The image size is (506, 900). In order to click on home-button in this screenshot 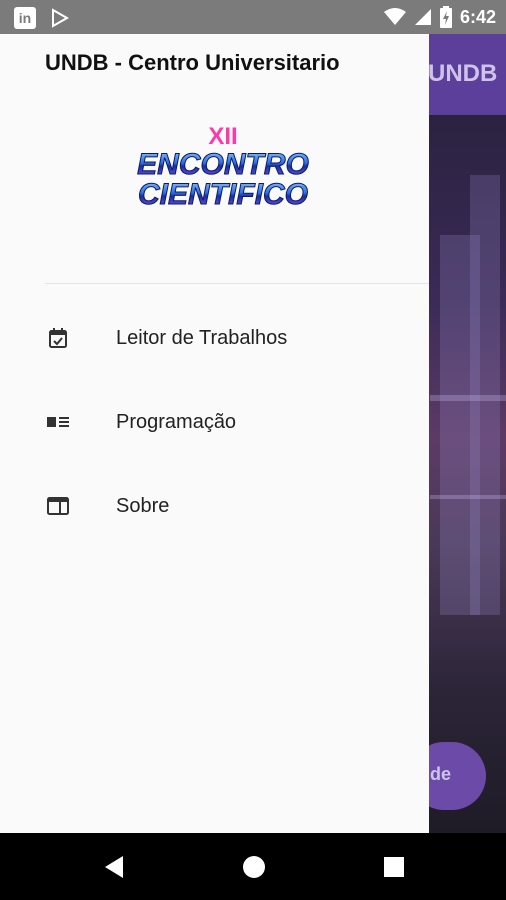, I will do `click(254, 867)`.